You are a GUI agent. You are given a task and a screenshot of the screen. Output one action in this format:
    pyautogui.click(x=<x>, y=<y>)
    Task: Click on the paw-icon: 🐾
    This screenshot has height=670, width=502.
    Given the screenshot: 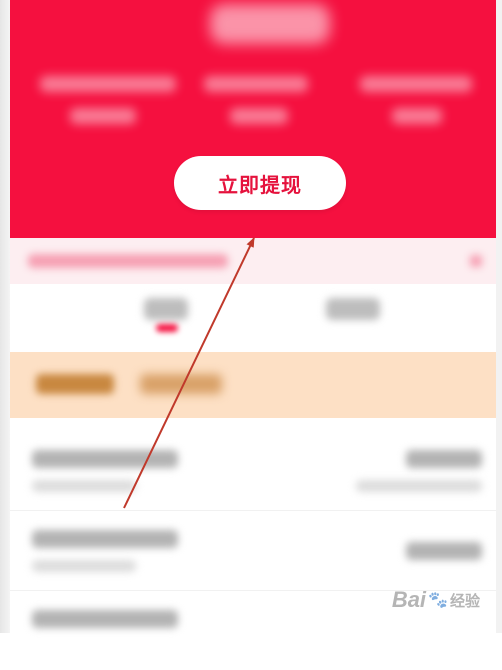 What is the action you would take?
    pyautogui.click(x=438, y=600)
    